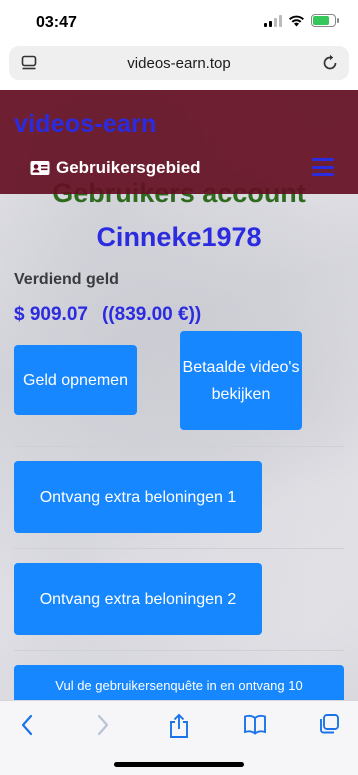  I want to click on earned-usd: $ 909.07, so click(51, 314).